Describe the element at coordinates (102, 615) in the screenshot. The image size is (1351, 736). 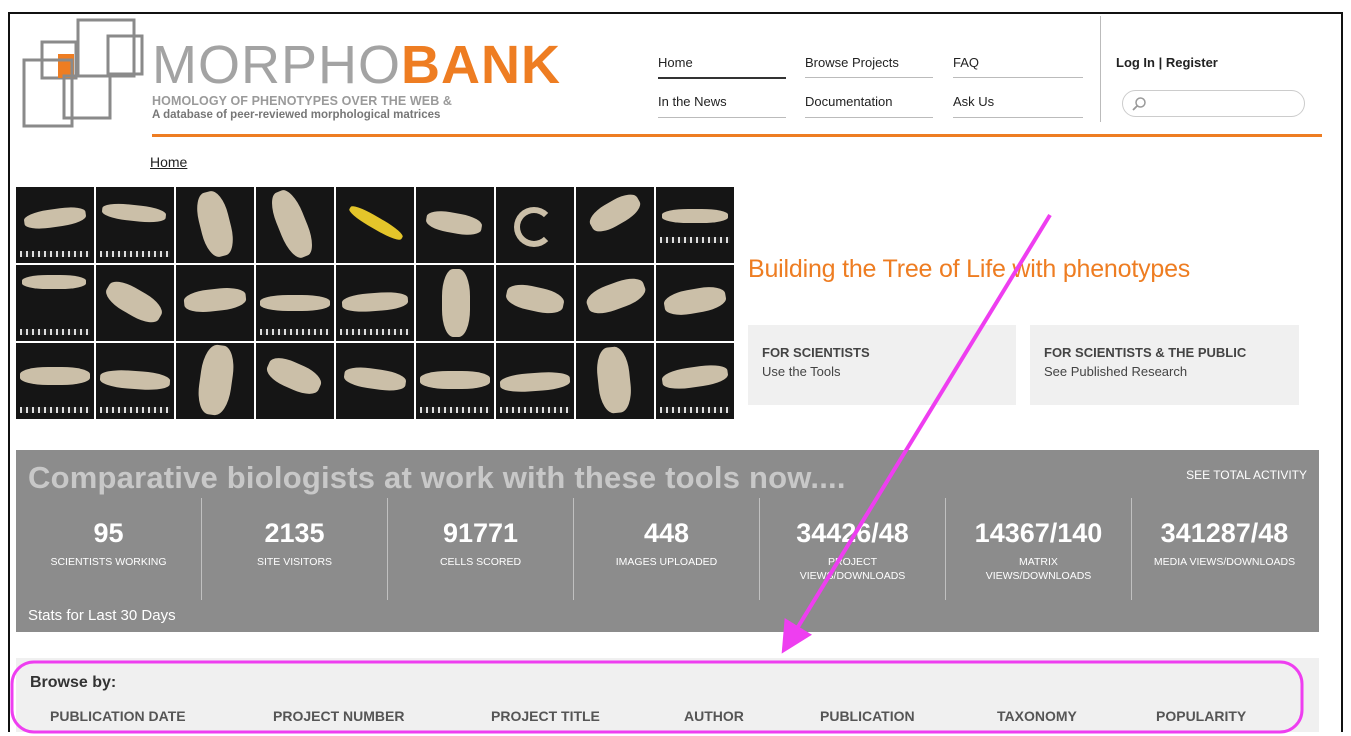
I see `stats-period-note: Stats for Last 30 Days` at that location.